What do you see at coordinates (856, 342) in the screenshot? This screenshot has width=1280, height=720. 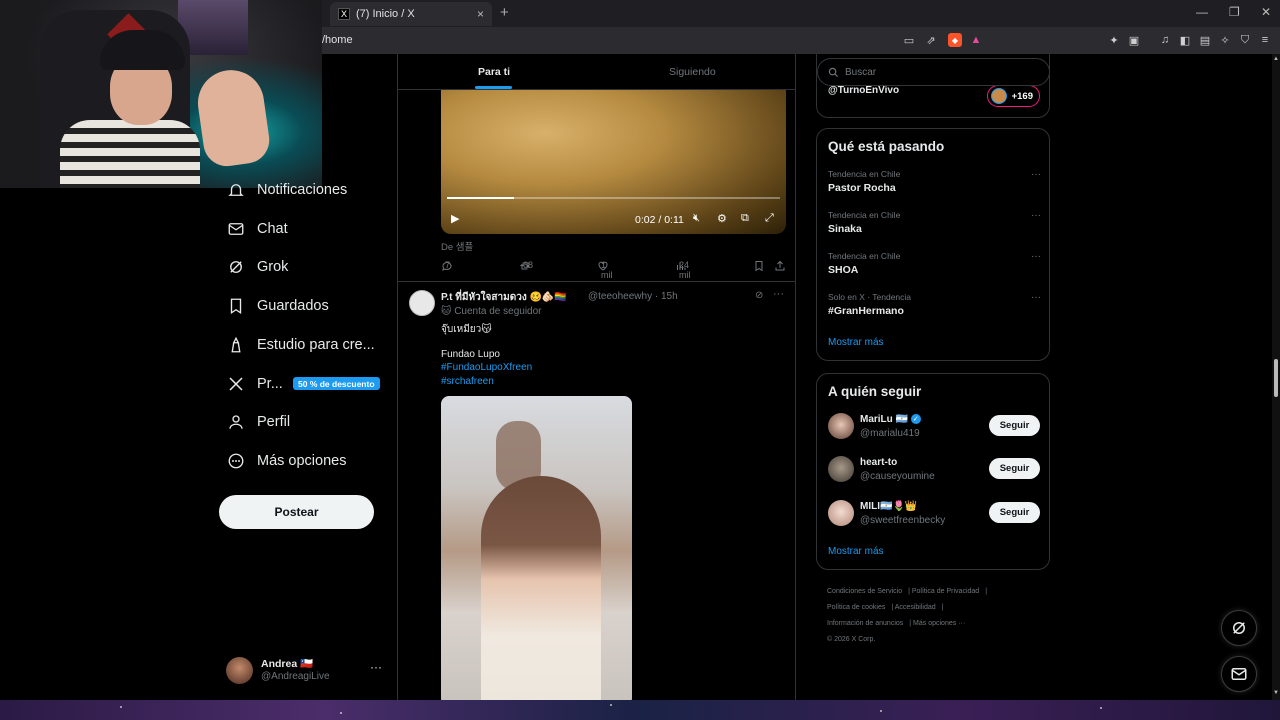 I see `trends-show-more: Mostrar más` at bounding box center [856, 342].